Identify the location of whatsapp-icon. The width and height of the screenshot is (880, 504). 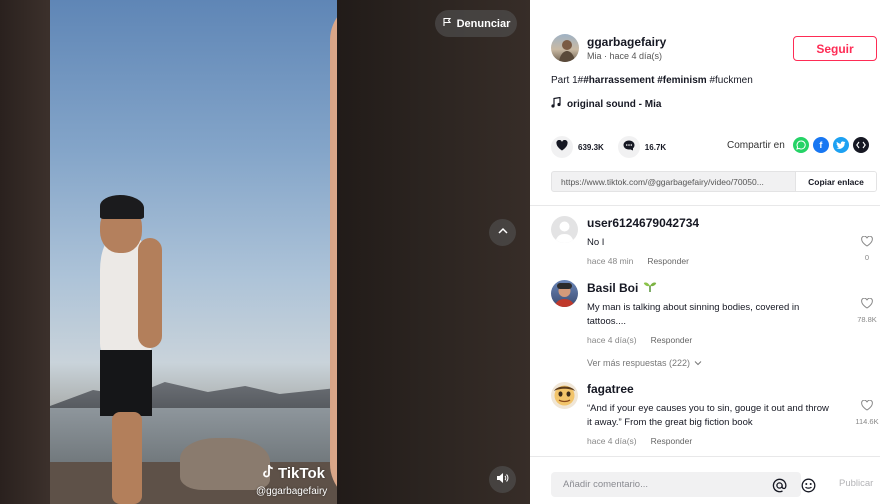
(800, 145).